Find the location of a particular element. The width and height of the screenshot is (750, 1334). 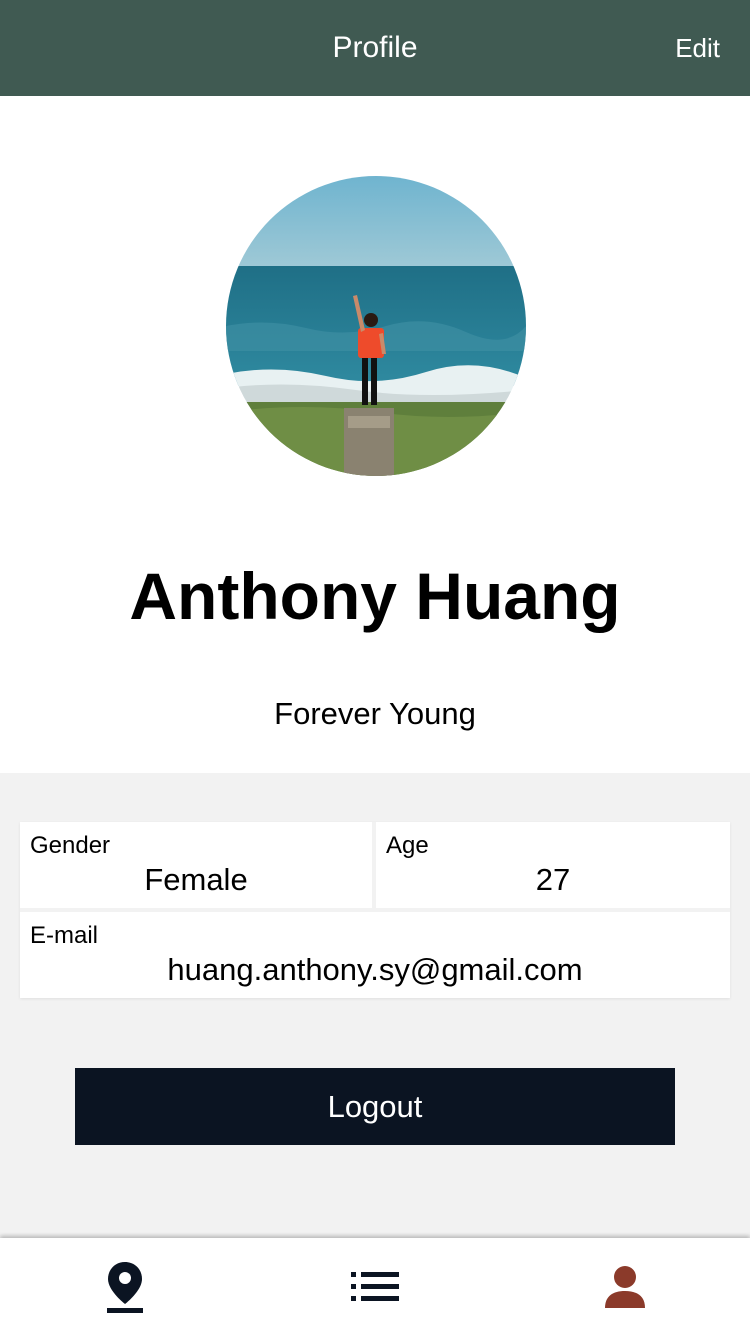

age-value: 27 is located at coordinates (553, 879).